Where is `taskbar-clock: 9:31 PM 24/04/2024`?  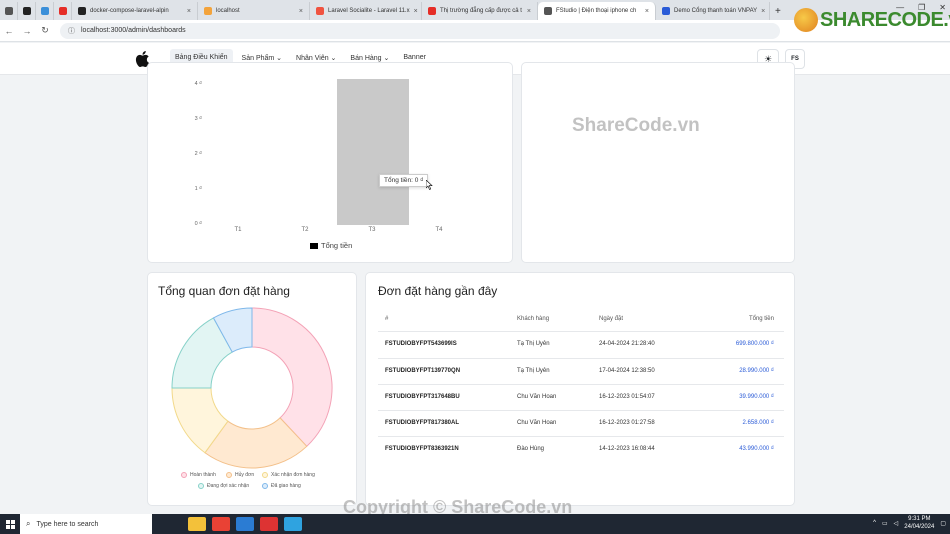
taskbar-clock: 9:31 PM 24/04/2024 is located at coordinates (919, 523).